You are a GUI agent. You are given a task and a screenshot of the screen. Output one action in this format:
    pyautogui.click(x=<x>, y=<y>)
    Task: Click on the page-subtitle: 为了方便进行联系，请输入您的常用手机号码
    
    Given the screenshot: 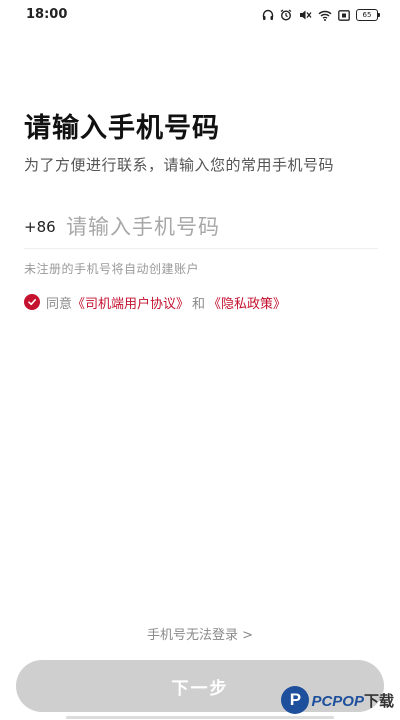 What is the action you would take?
    pyautogui.click(x=179, y=165)
    